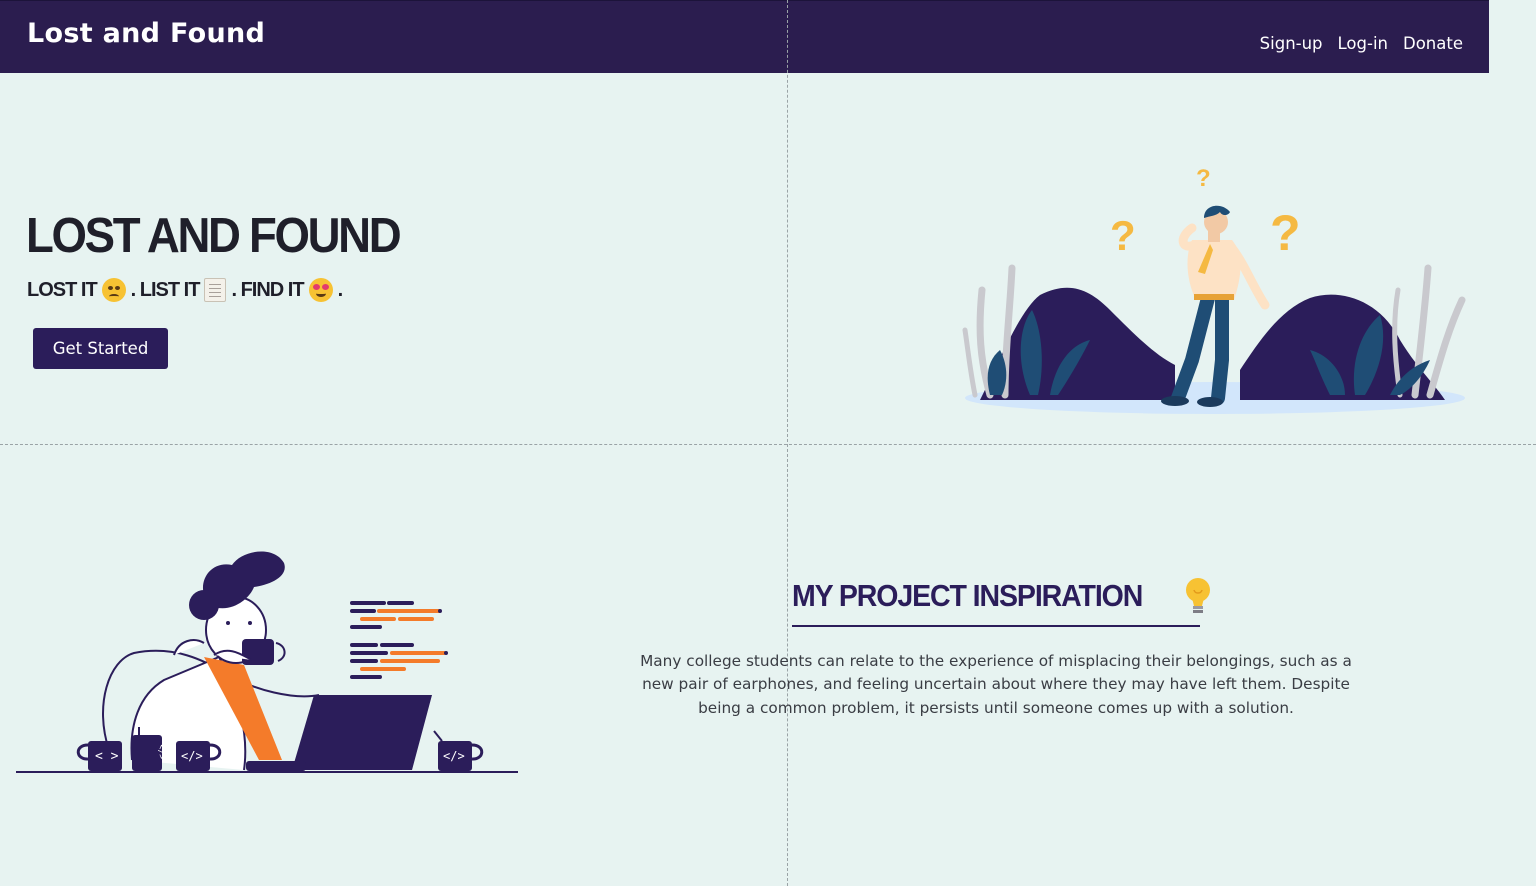 The image size is (1536, 886). What do you see at coordinates (967, 595) in the screenshot?
I see `inspiration-title: MY PROJECT INSPIRATION` at bounding box center [967, 595].